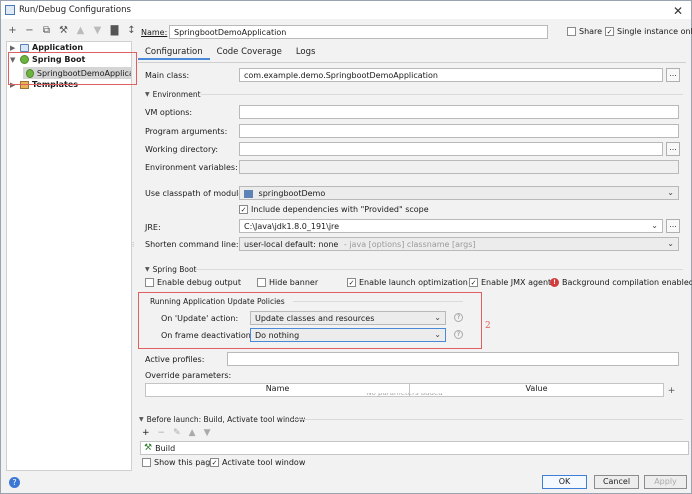 This screenshot has width=692, height=494. Describe the element at coordinates (188, 375) in the screenshot. I see `override-params-label: Override parameters:` at that location.